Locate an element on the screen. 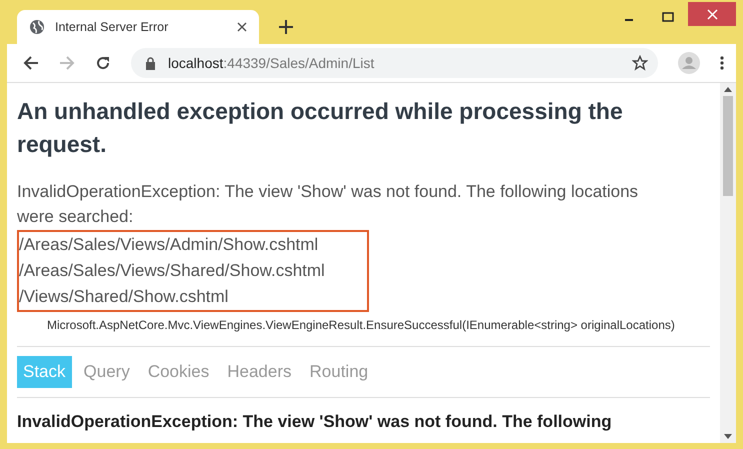 The image size is (743, 449). close-button is located at coordinates (712, 14).